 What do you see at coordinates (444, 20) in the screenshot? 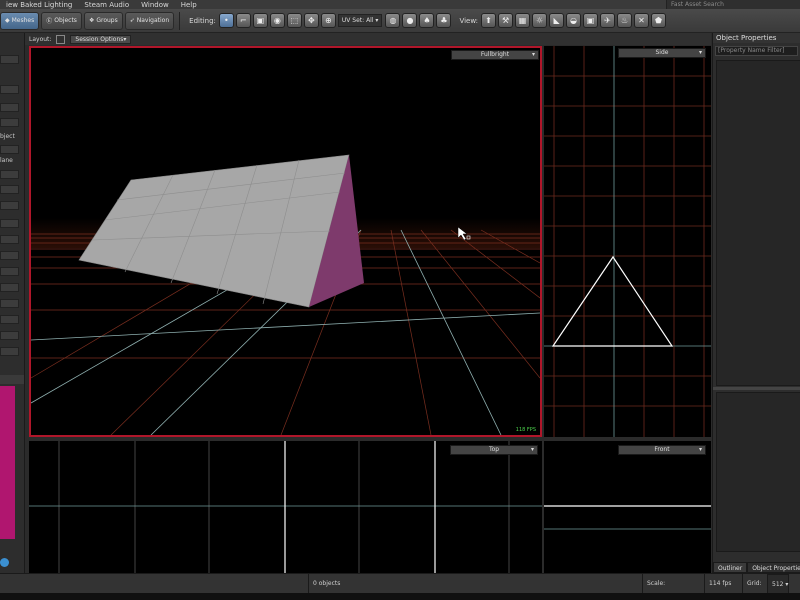
I see `gamepad-icon: ♣` at bounding box center [444, 20].